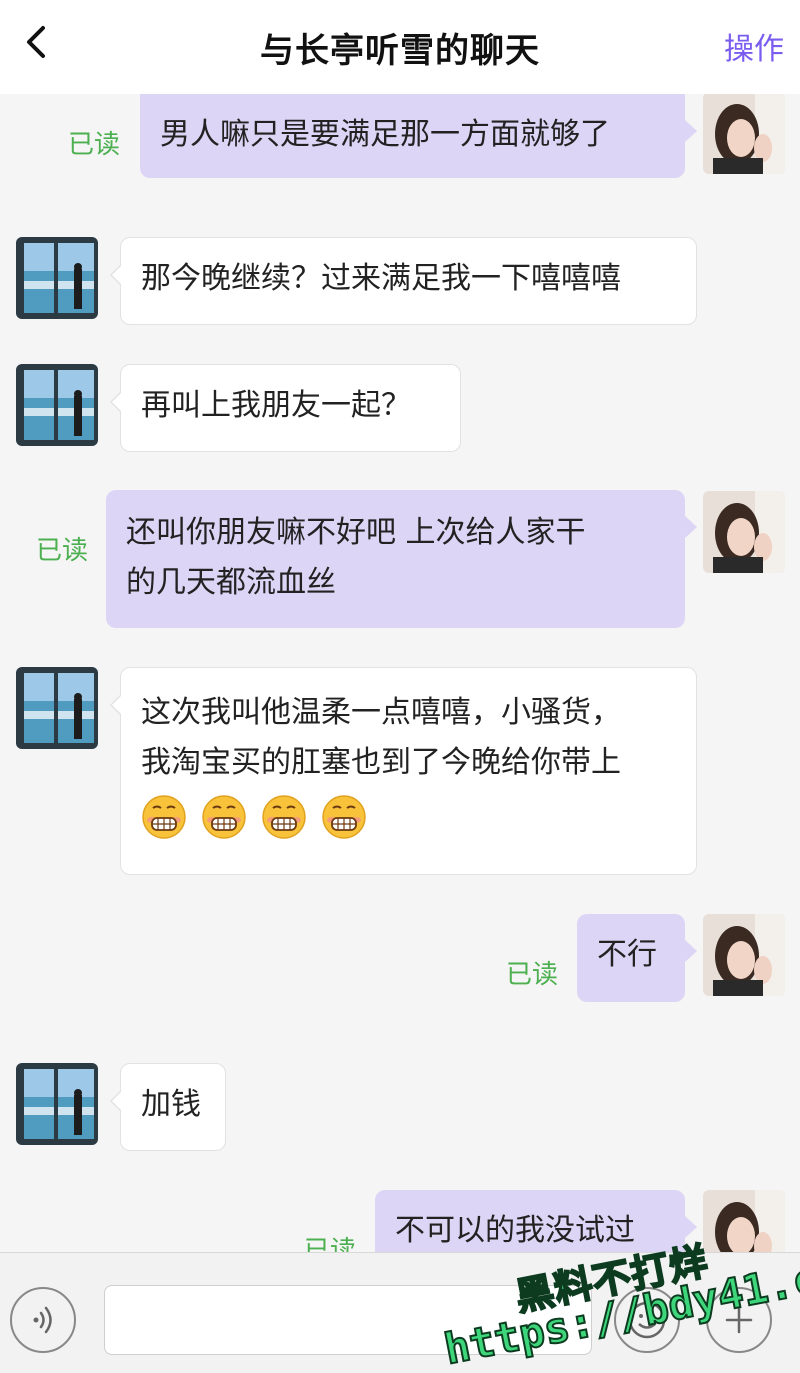 The image size is (800, 1373). I want to click on voice-icon, so click(42, 1320).